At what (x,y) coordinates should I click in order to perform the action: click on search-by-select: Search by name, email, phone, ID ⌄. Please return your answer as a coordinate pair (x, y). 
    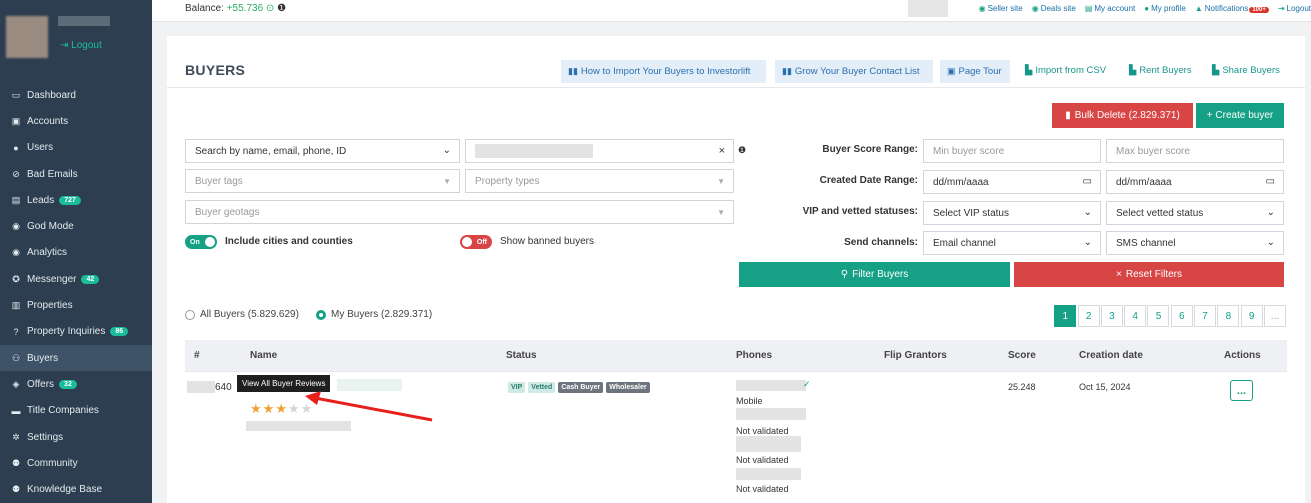
    Looking at the image, I should click on (322, 151).